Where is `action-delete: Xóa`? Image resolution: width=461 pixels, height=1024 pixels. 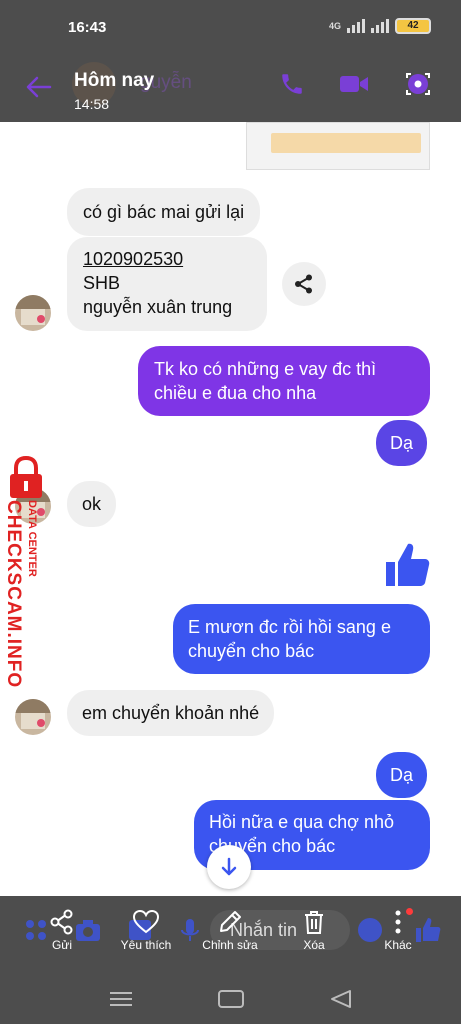
action-delete: Xóa is located at coordinates (314, 930).